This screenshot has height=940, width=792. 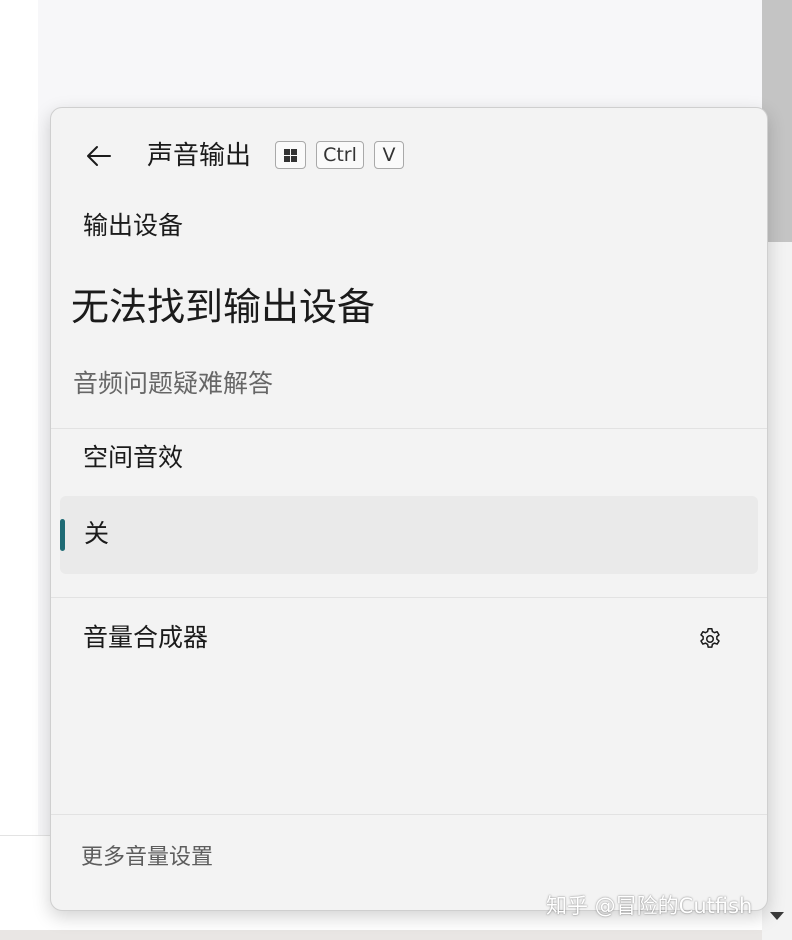 I want to click on spatial-sound-option-label: 关, so click(x=97, y=533).